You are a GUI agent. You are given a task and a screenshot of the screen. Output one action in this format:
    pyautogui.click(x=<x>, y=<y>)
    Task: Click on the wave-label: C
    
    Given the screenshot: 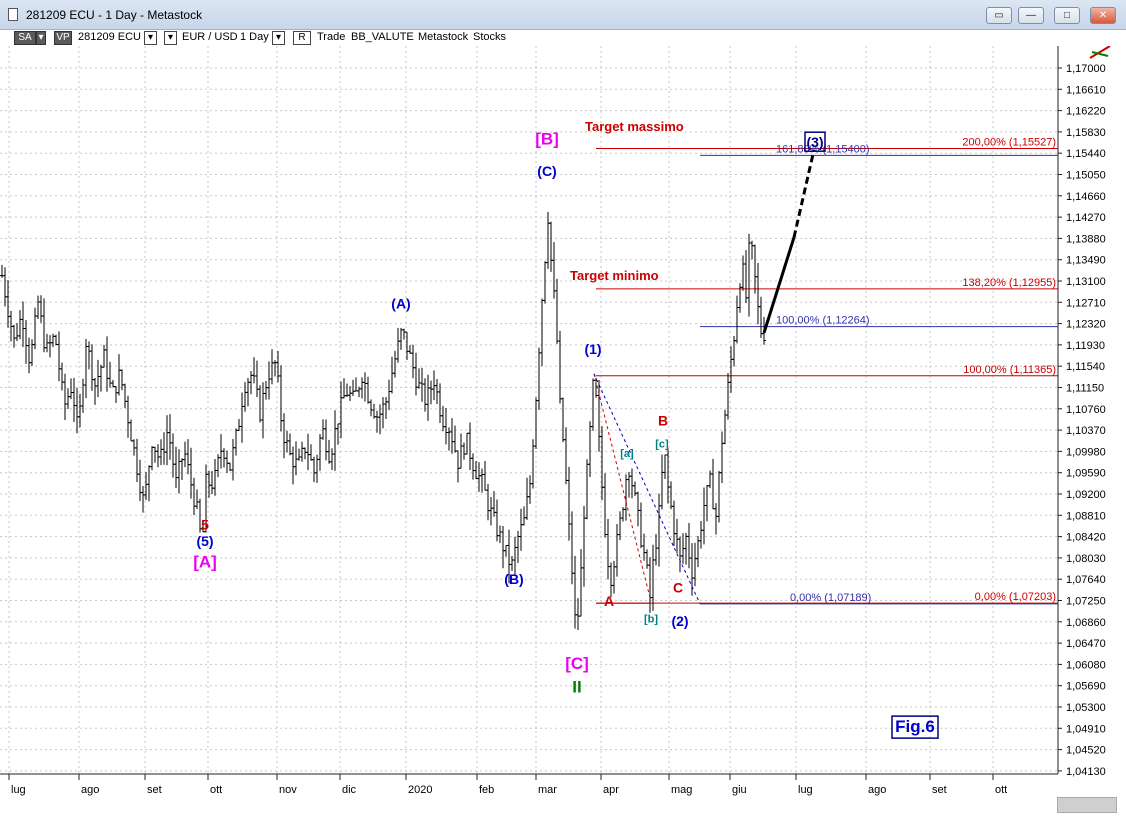 What is the action you would take?
    pyautogui.click(x=678, y=587)
    